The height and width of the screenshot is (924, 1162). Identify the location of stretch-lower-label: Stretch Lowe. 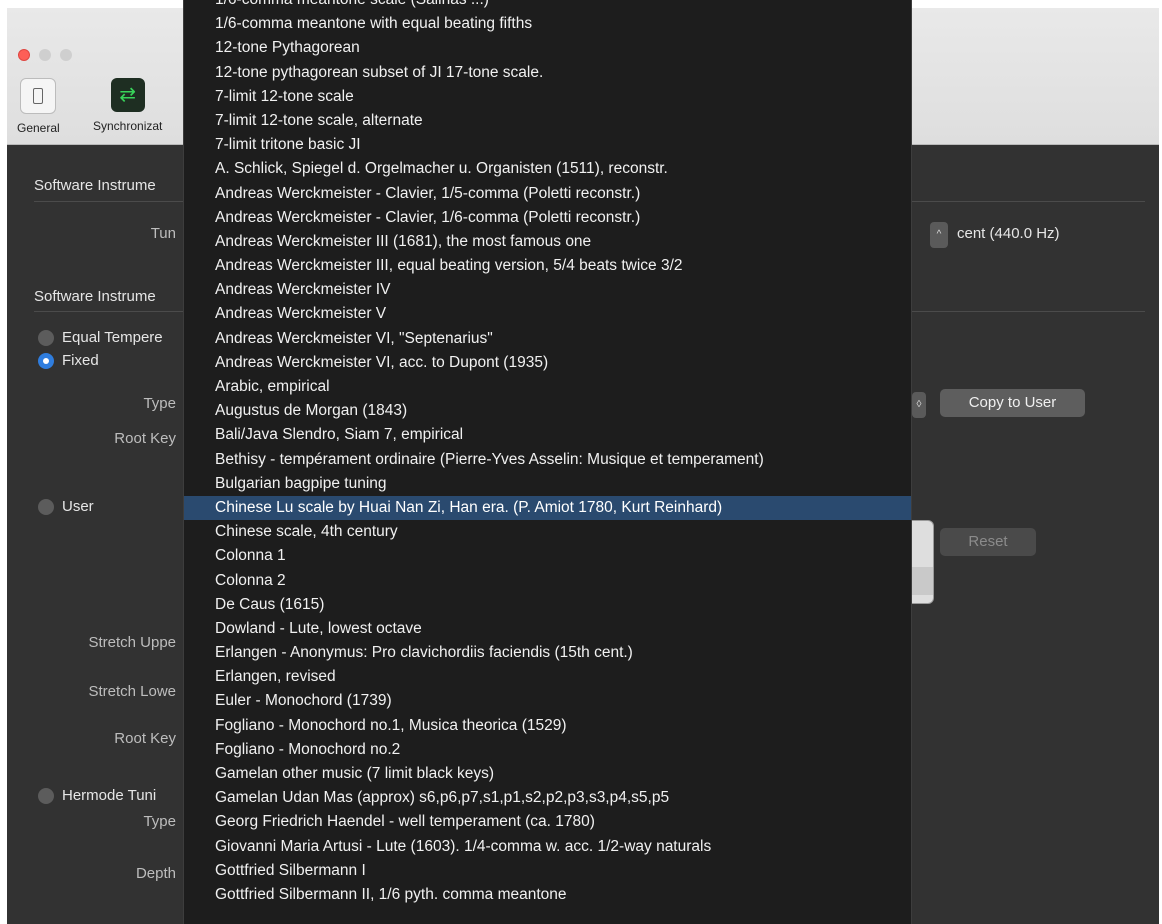
(132, 691).